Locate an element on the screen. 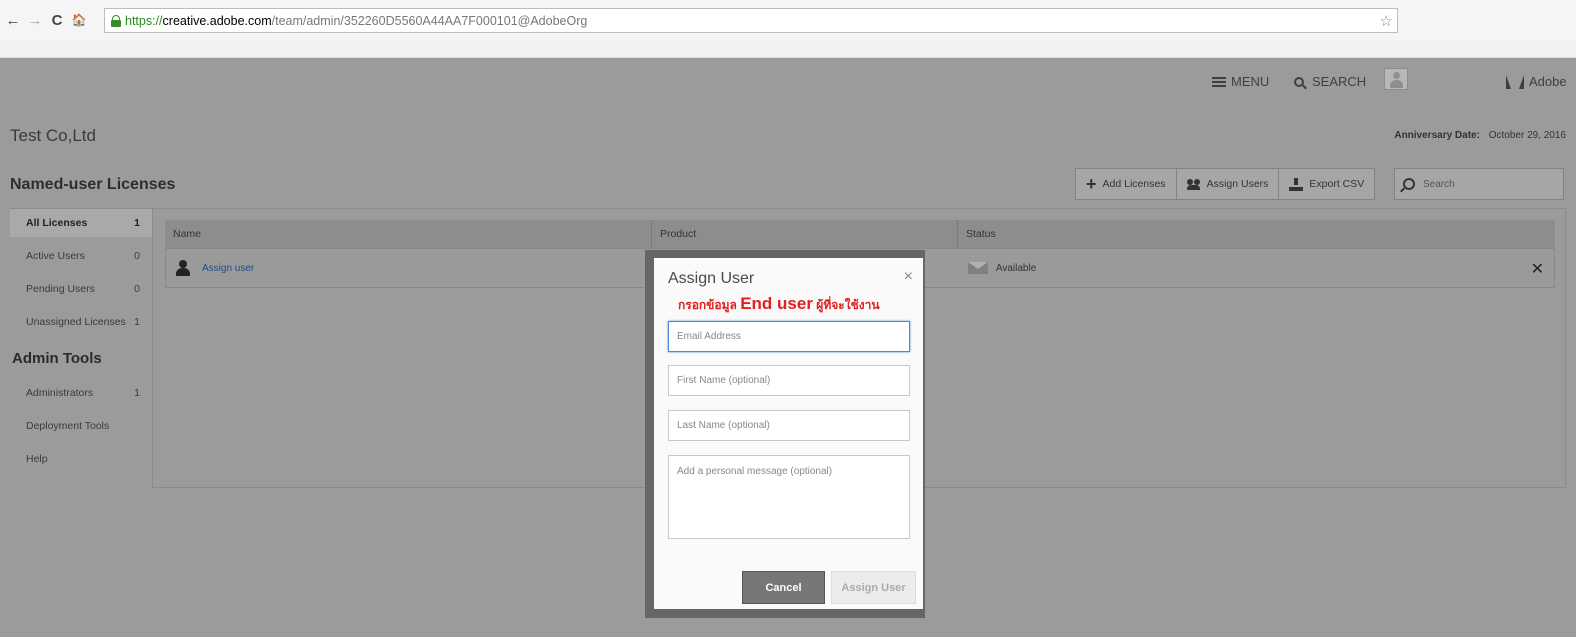 The width and height of the screenshot is (1576, 637). menu-label: MENU is located at coordinates (1250, 81).